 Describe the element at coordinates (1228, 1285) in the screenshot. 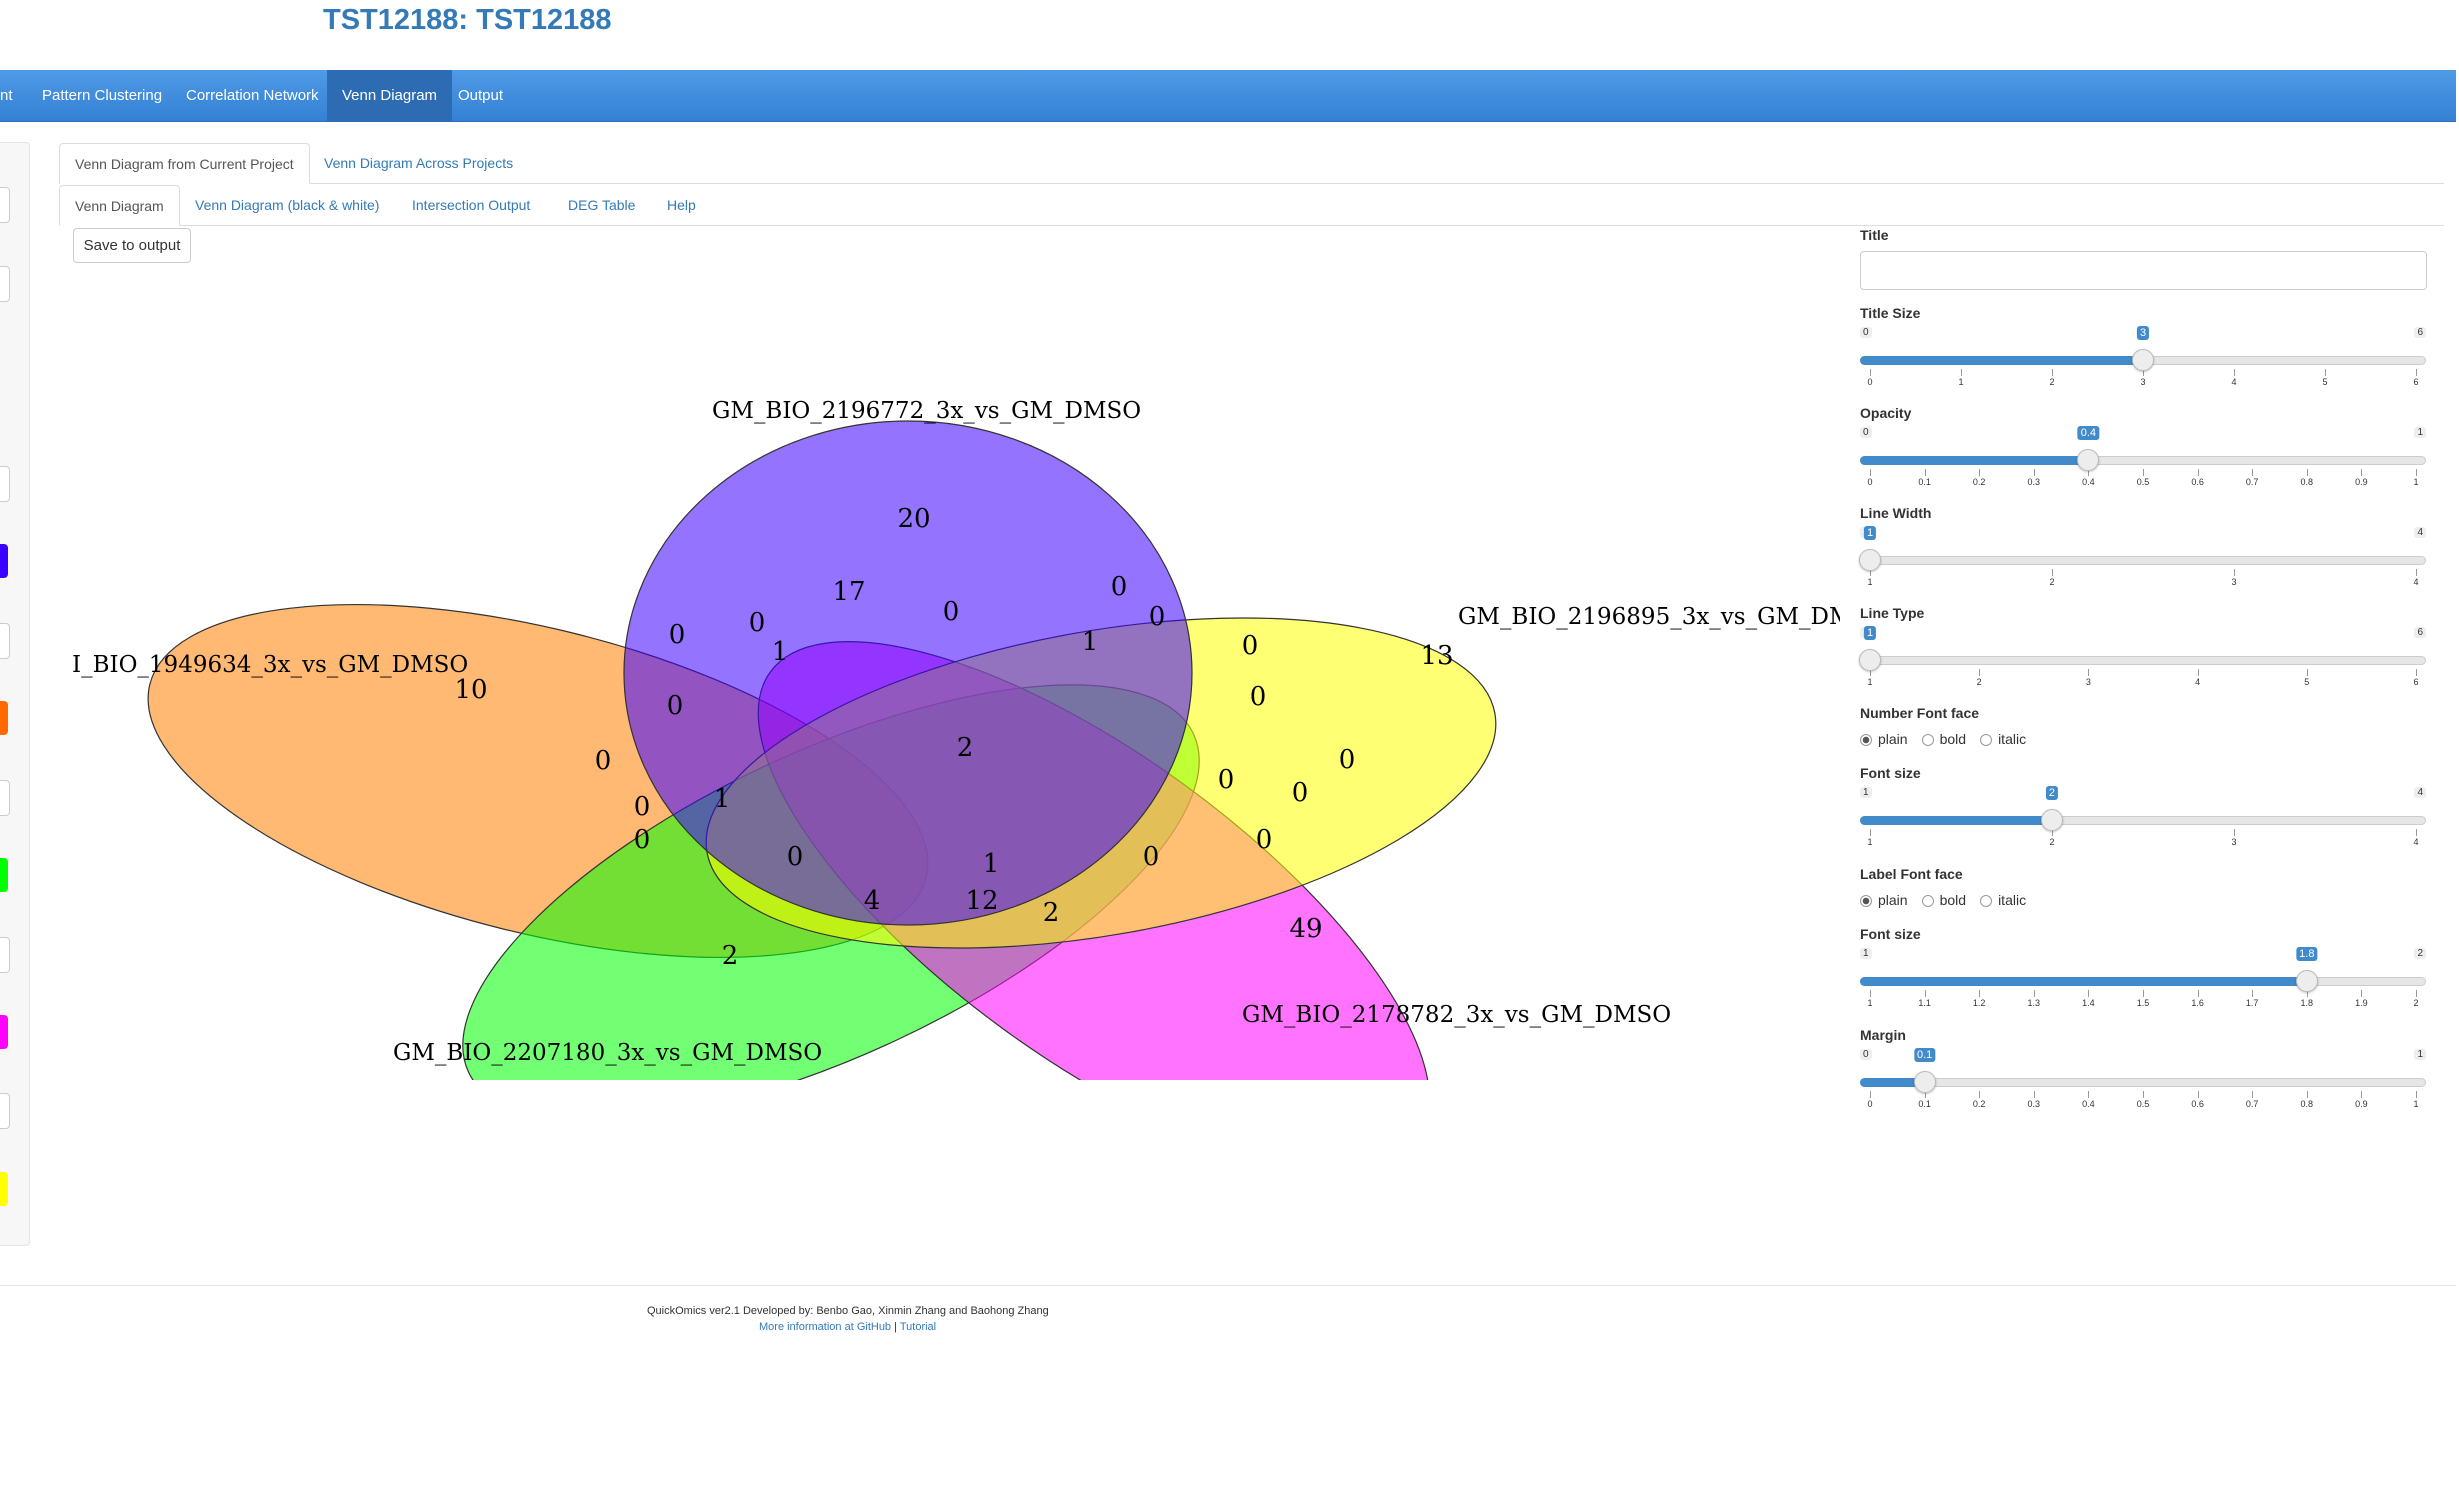

I see `footer-divider` at that location.